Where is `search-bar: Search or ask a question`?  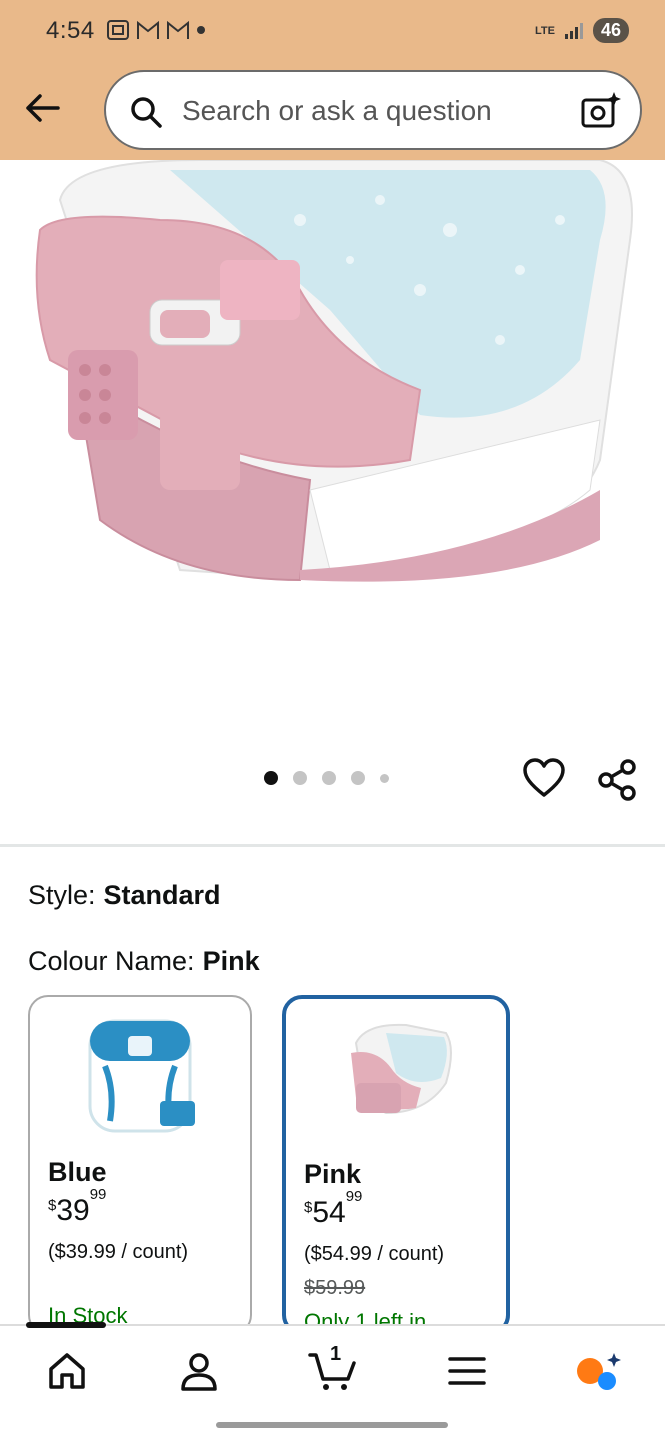
search-bar: Search or ask a question is located at coordinates (373, 110).